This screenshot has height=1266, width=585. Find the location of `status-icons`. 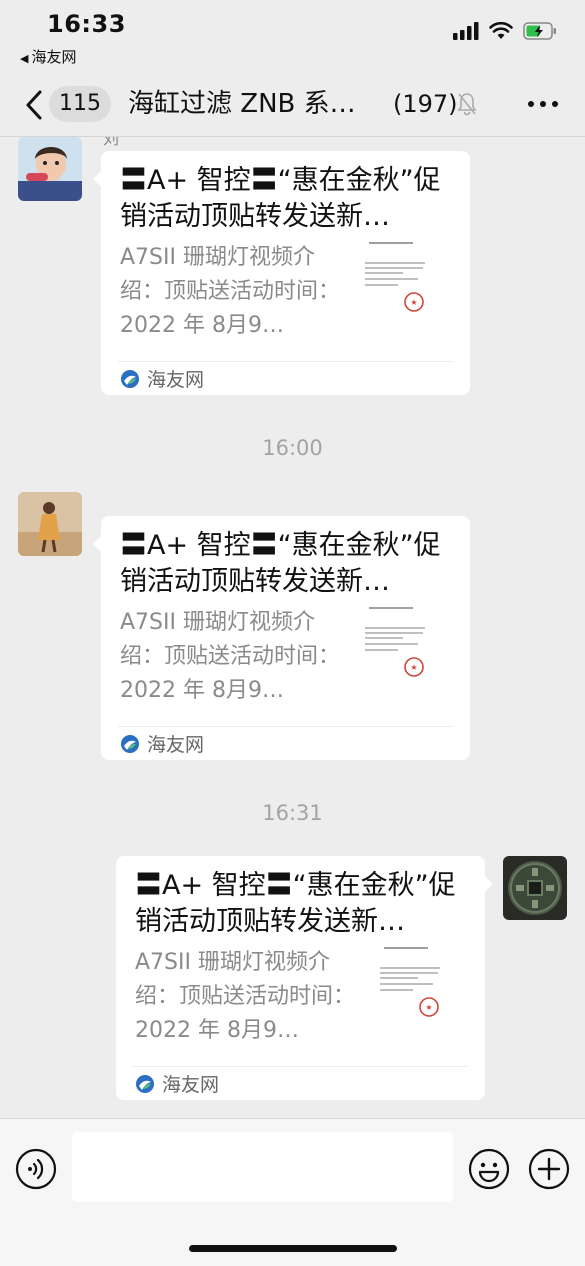

status-icons is located at coordinates (505, 31).